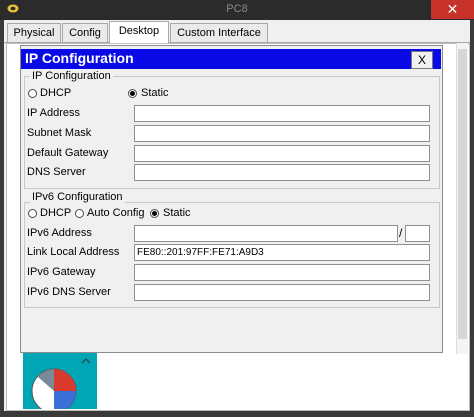 This screenshot has width=474, height=417. Describe the element at coordinates (422, 60) in the screenshot. I see `dialog-close-button: X` at that location.